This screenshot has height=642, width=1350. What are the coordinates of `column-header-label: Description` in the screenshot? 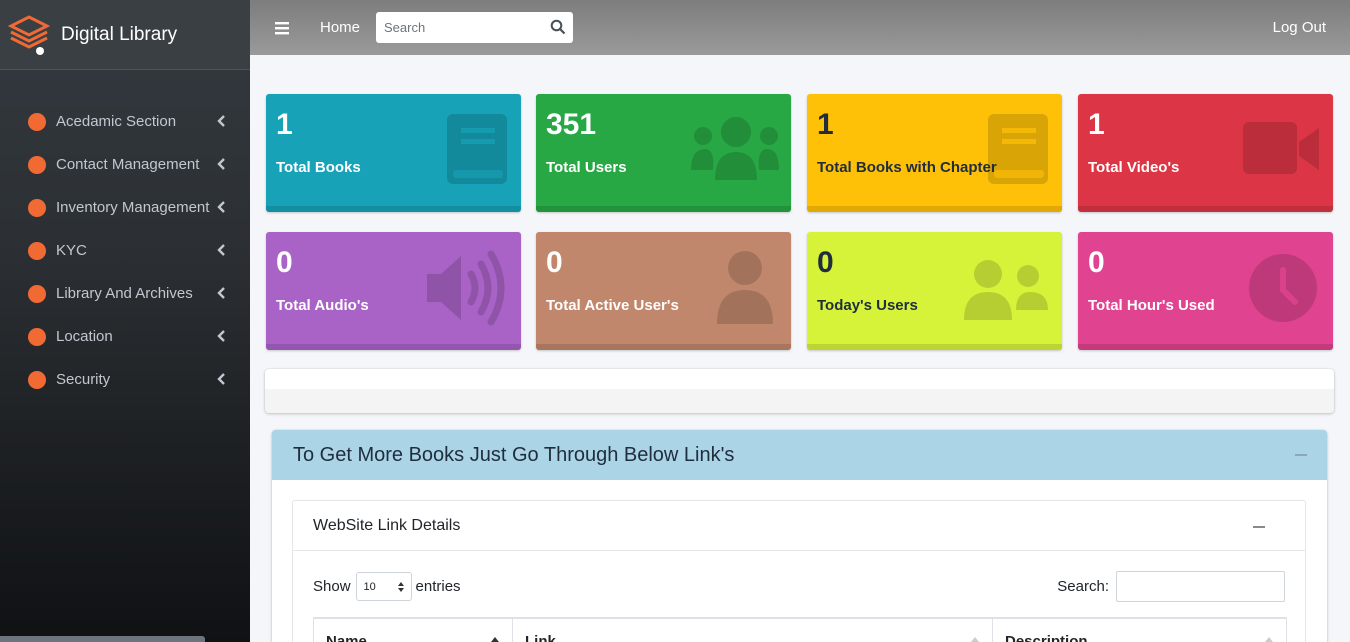 It's located at (1046, 637).